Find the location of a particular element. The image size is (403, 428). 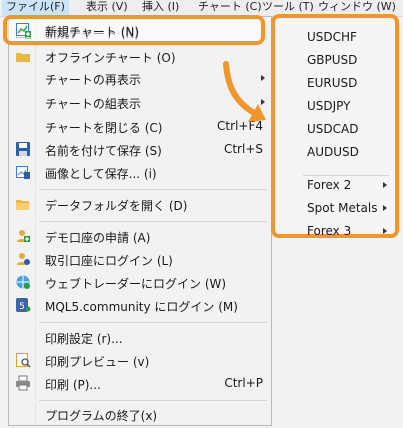

menu-insert: 挿入 (I) is located at coordinates (160, 8).